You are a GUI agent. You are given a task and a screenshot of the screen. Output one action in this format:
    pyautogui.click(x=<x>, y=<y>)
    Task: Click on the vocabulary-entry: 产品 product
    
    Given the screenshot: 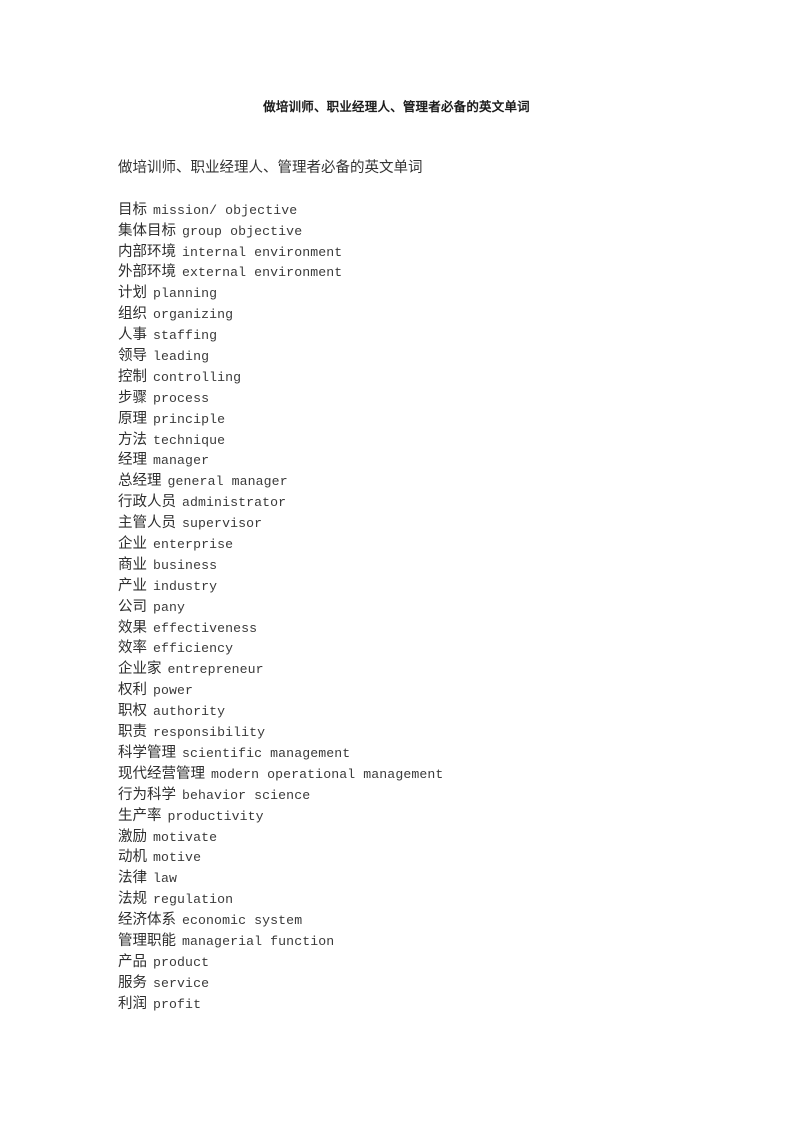 What is the action you would take?
    pyautogui.click(x=428, y=962)
    